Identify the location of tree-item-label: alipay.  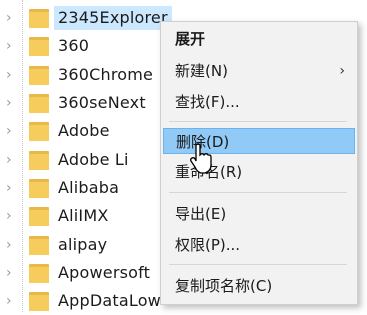
(83, 244).